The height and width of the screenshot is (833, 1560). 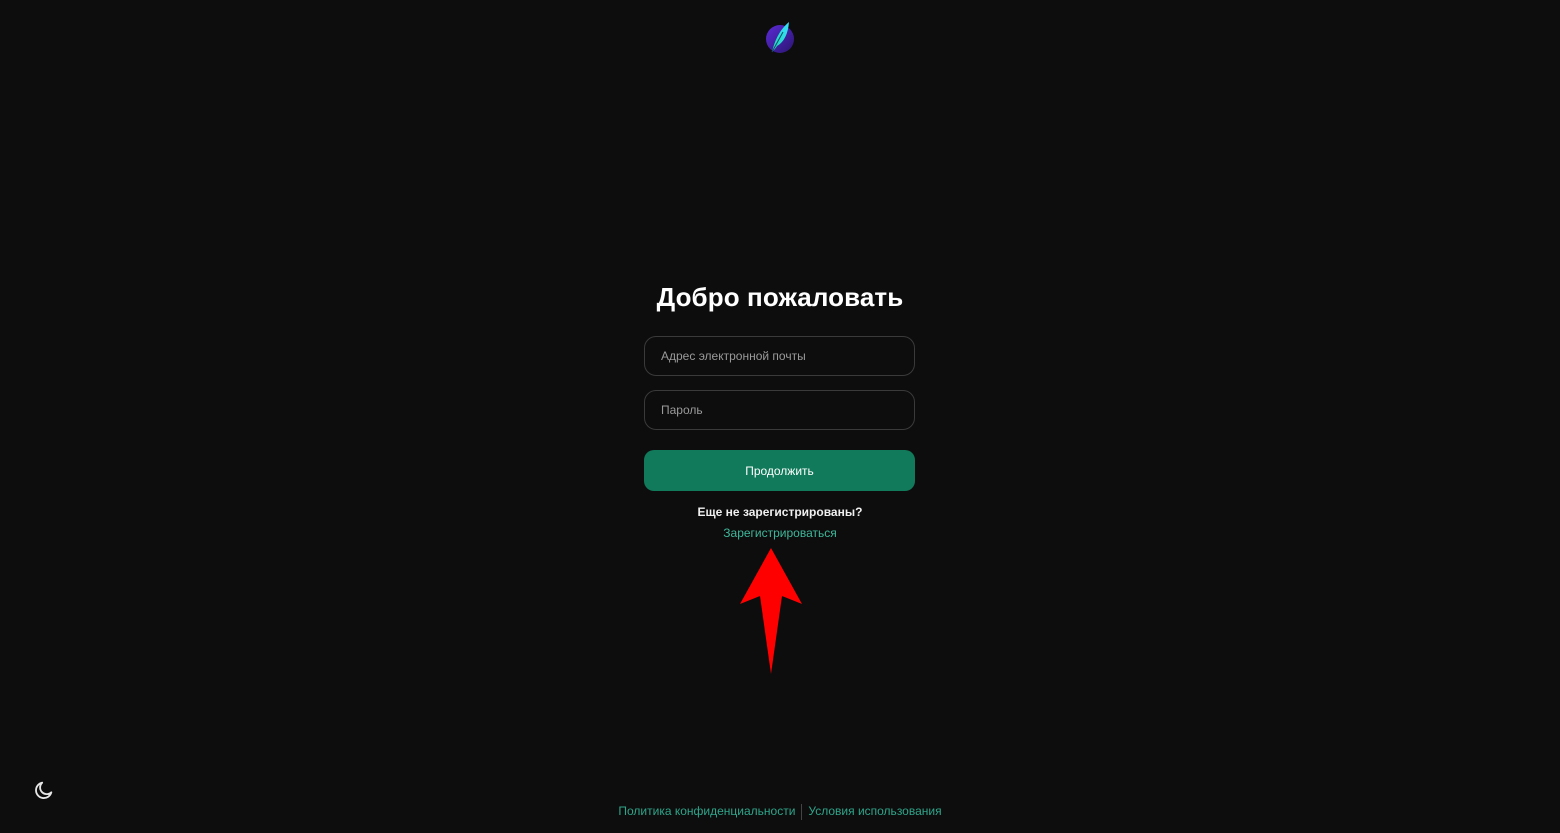 What do you see at coordinates (780, 297) in the screenshot?
I see `page-title: Добро пожаловать` at bounding box center [780, 297].